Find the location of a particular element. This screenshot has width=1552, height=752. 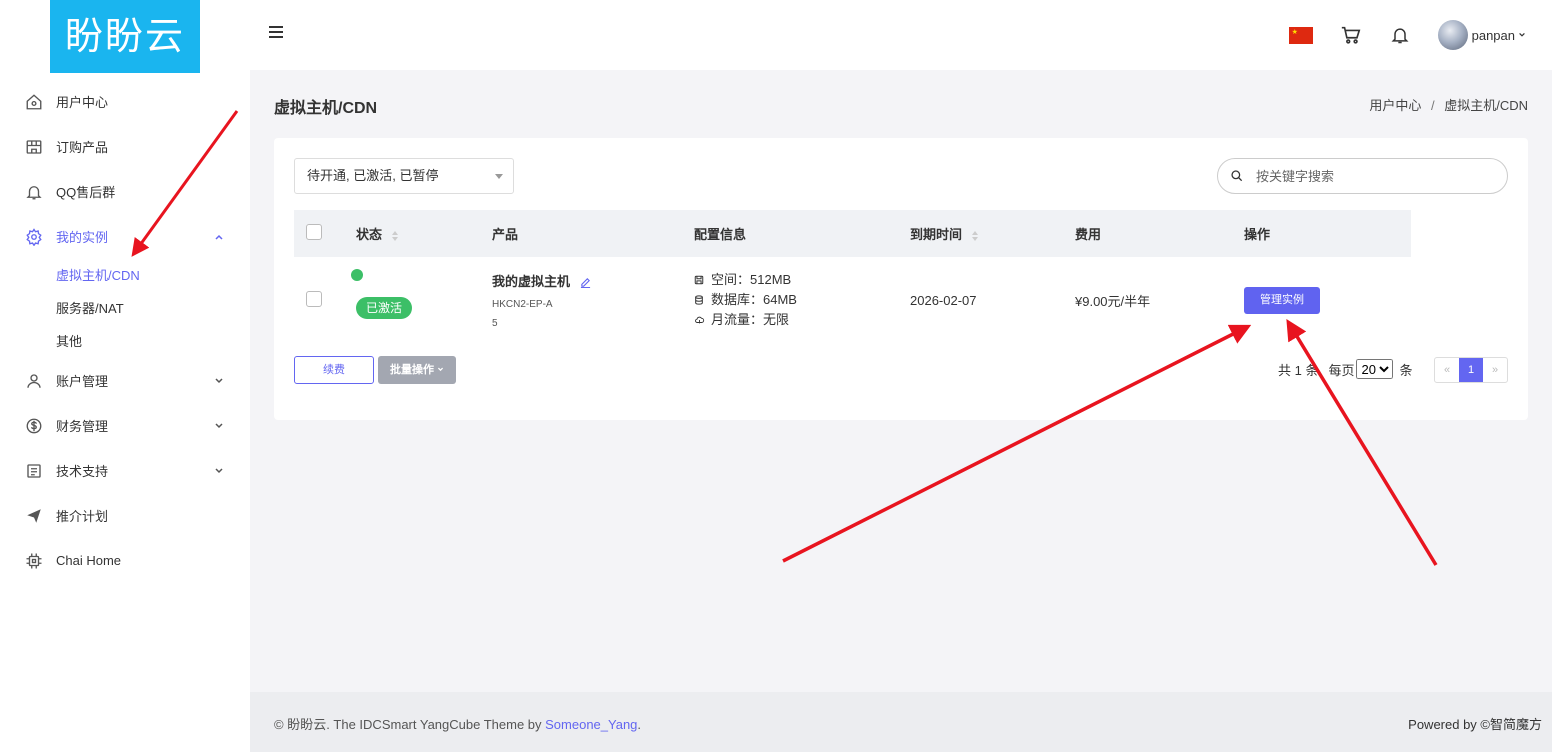

header-actions: ★ panpan is located at coordinates (1407, 35).